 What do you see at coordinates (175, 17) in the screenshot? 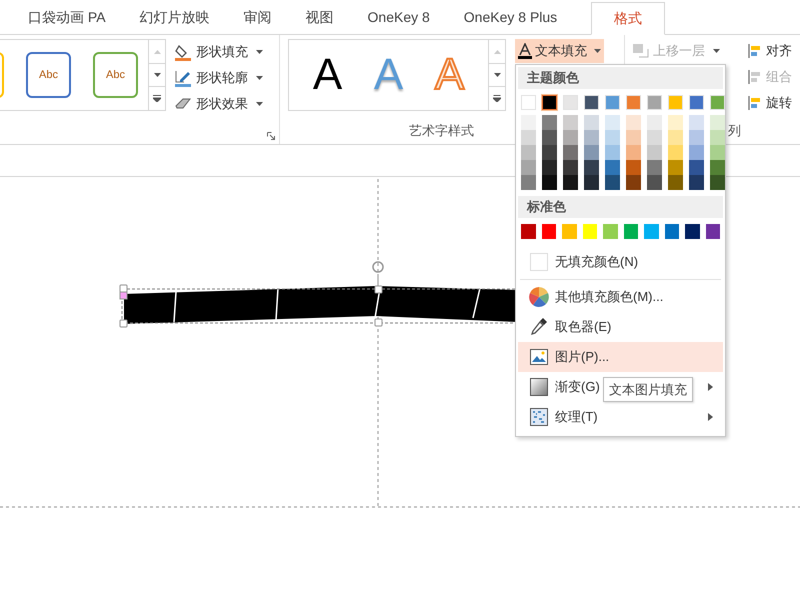
I see `ribbon-tab: 幻灯片放映` at bounding box center [175, 17].